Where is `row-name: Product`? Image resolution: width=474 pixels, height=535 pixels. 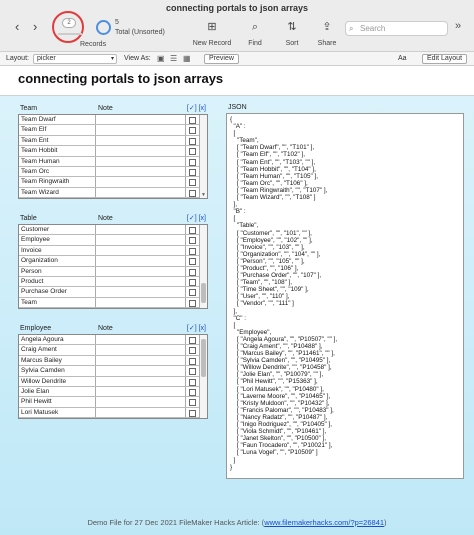
row-name: Product is located at coordinates (57, 281).